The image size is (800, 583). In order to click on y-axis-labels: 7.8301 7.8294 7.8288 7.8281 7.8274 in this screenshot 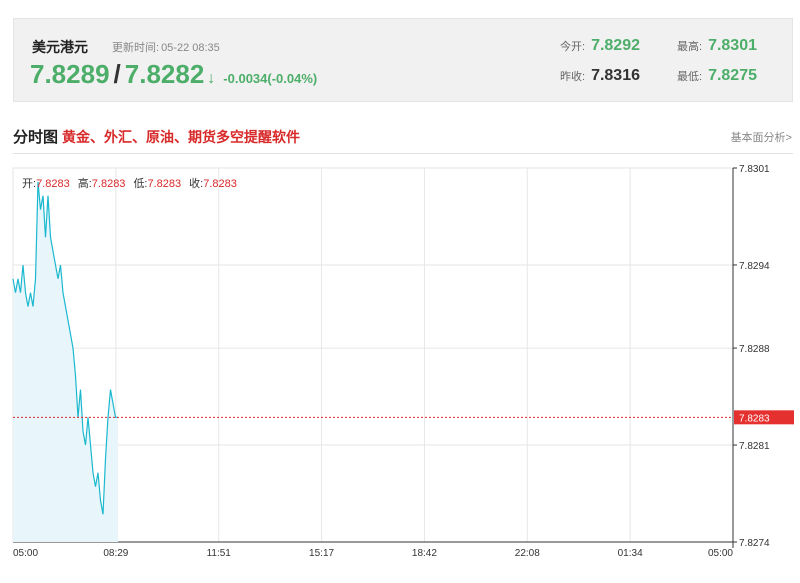, I will do `click(751, 356)`.